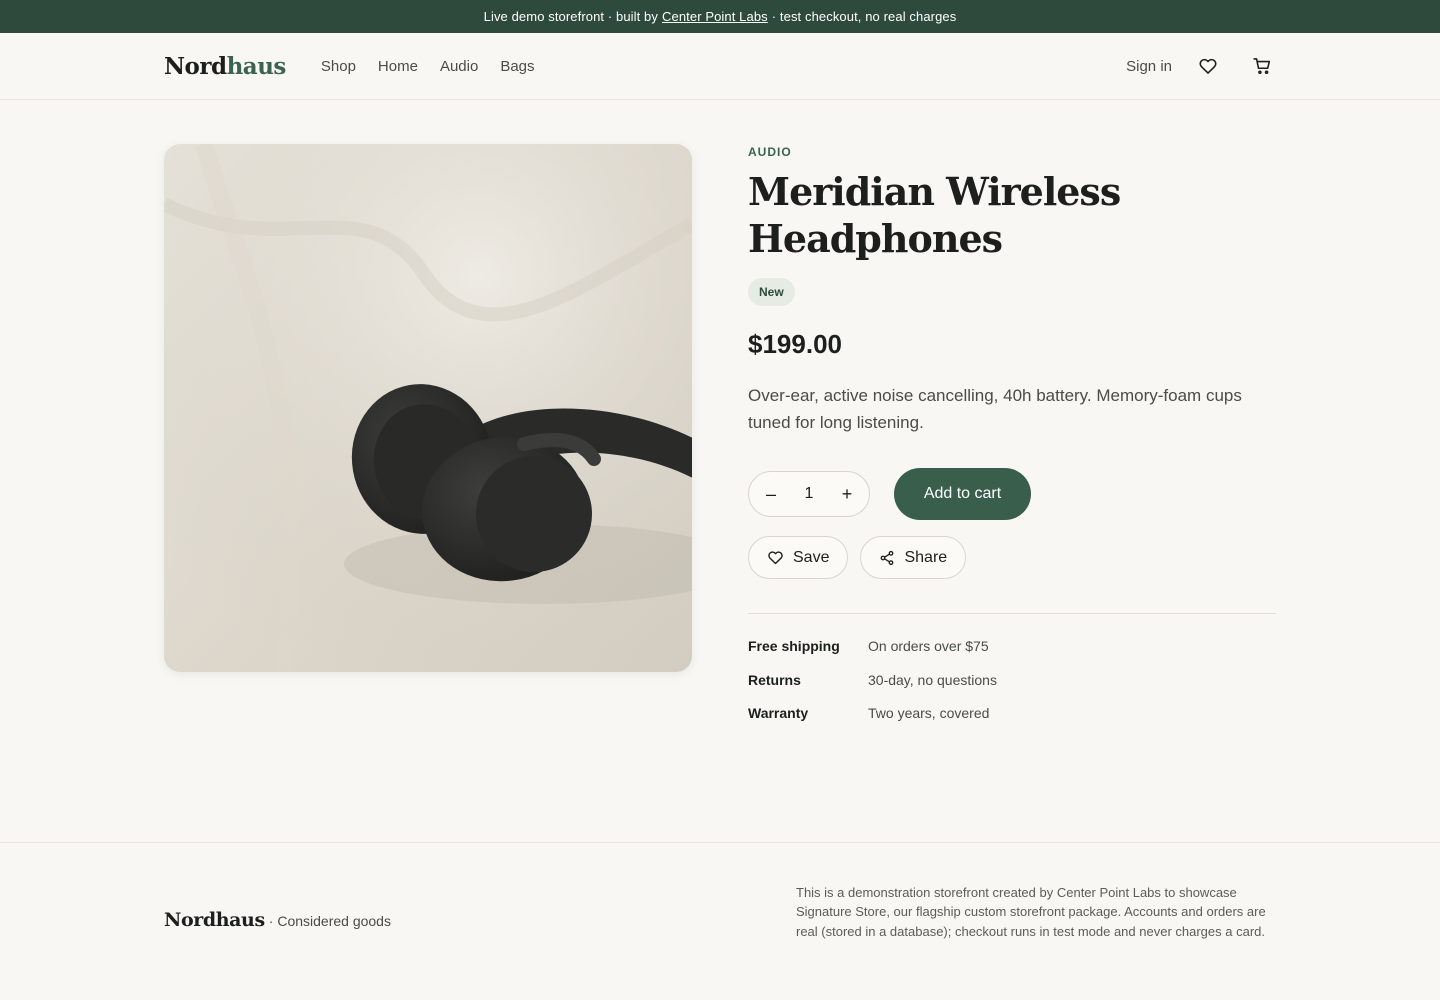 The image size is (1440, 1000). I want to click on logo-part-1: Nord, so click(195, 66).